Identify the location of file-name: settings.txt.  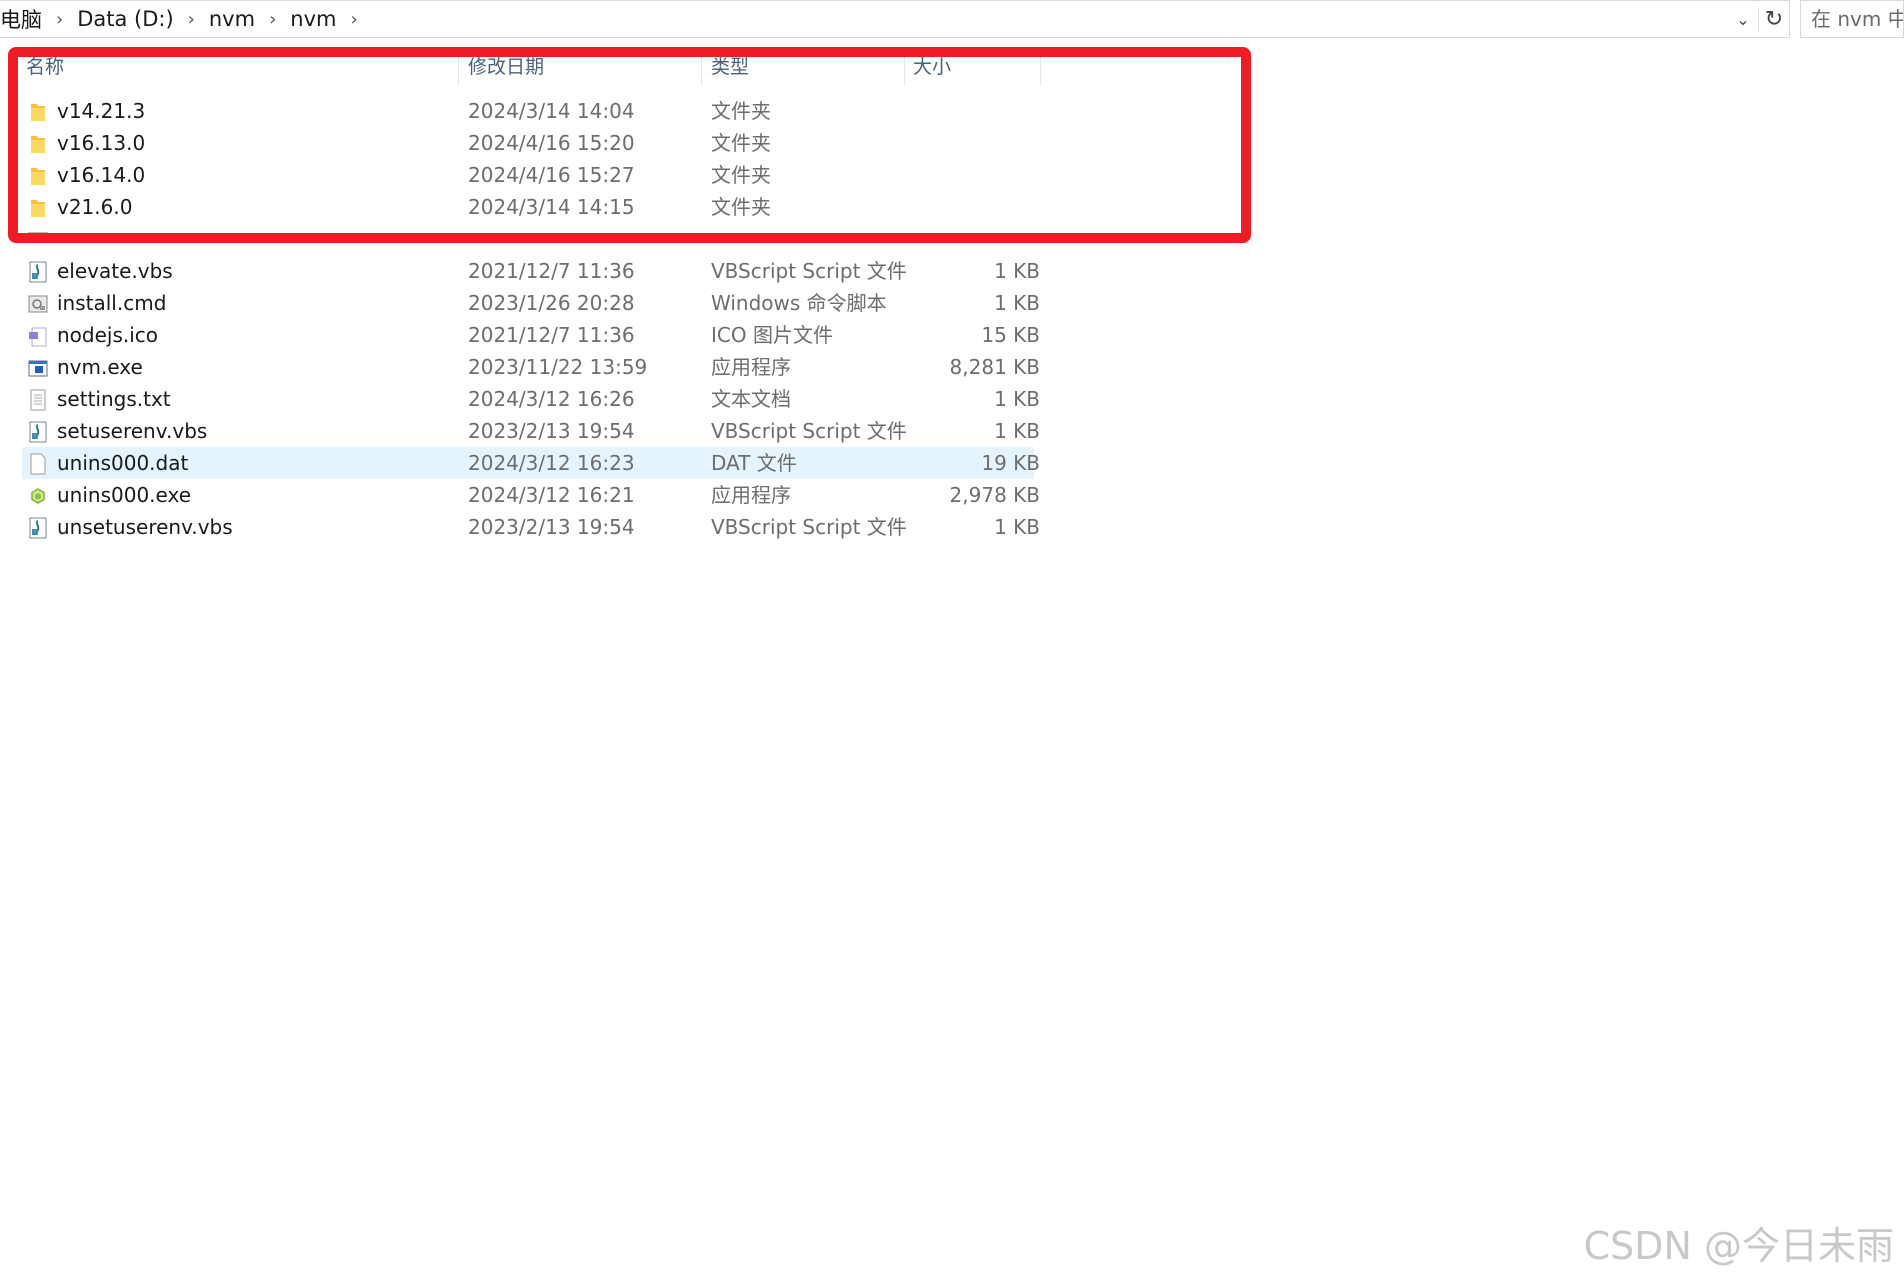
(114, 399).